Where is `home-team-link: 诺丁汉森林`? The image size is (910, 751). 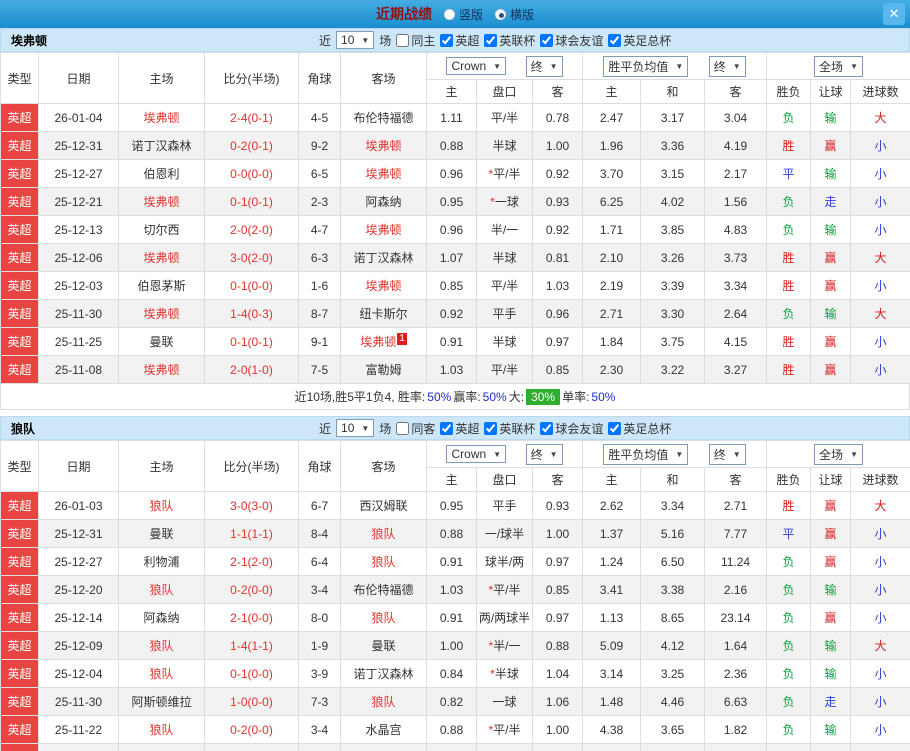
home-team-link: 诺丁汉森林 is located at coordinates (161, 145).